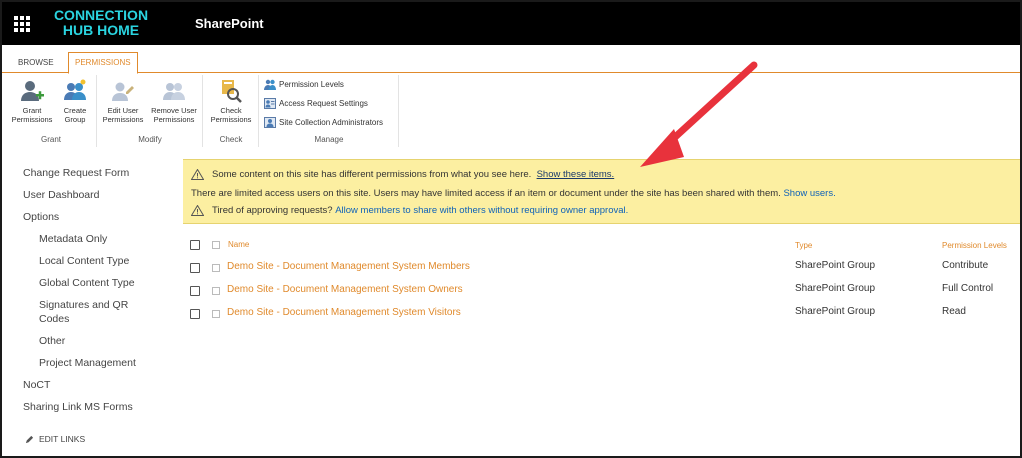  I want to click on select-all-checkbox, so click(195, 245).